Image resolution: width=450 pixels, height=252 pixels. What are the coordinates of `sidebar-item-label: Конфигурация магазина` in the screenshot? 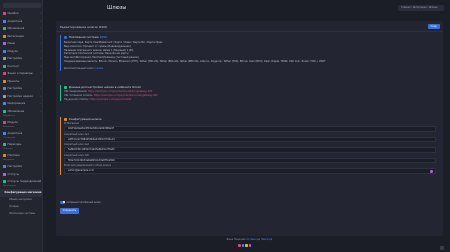 It's located at (23, 193).